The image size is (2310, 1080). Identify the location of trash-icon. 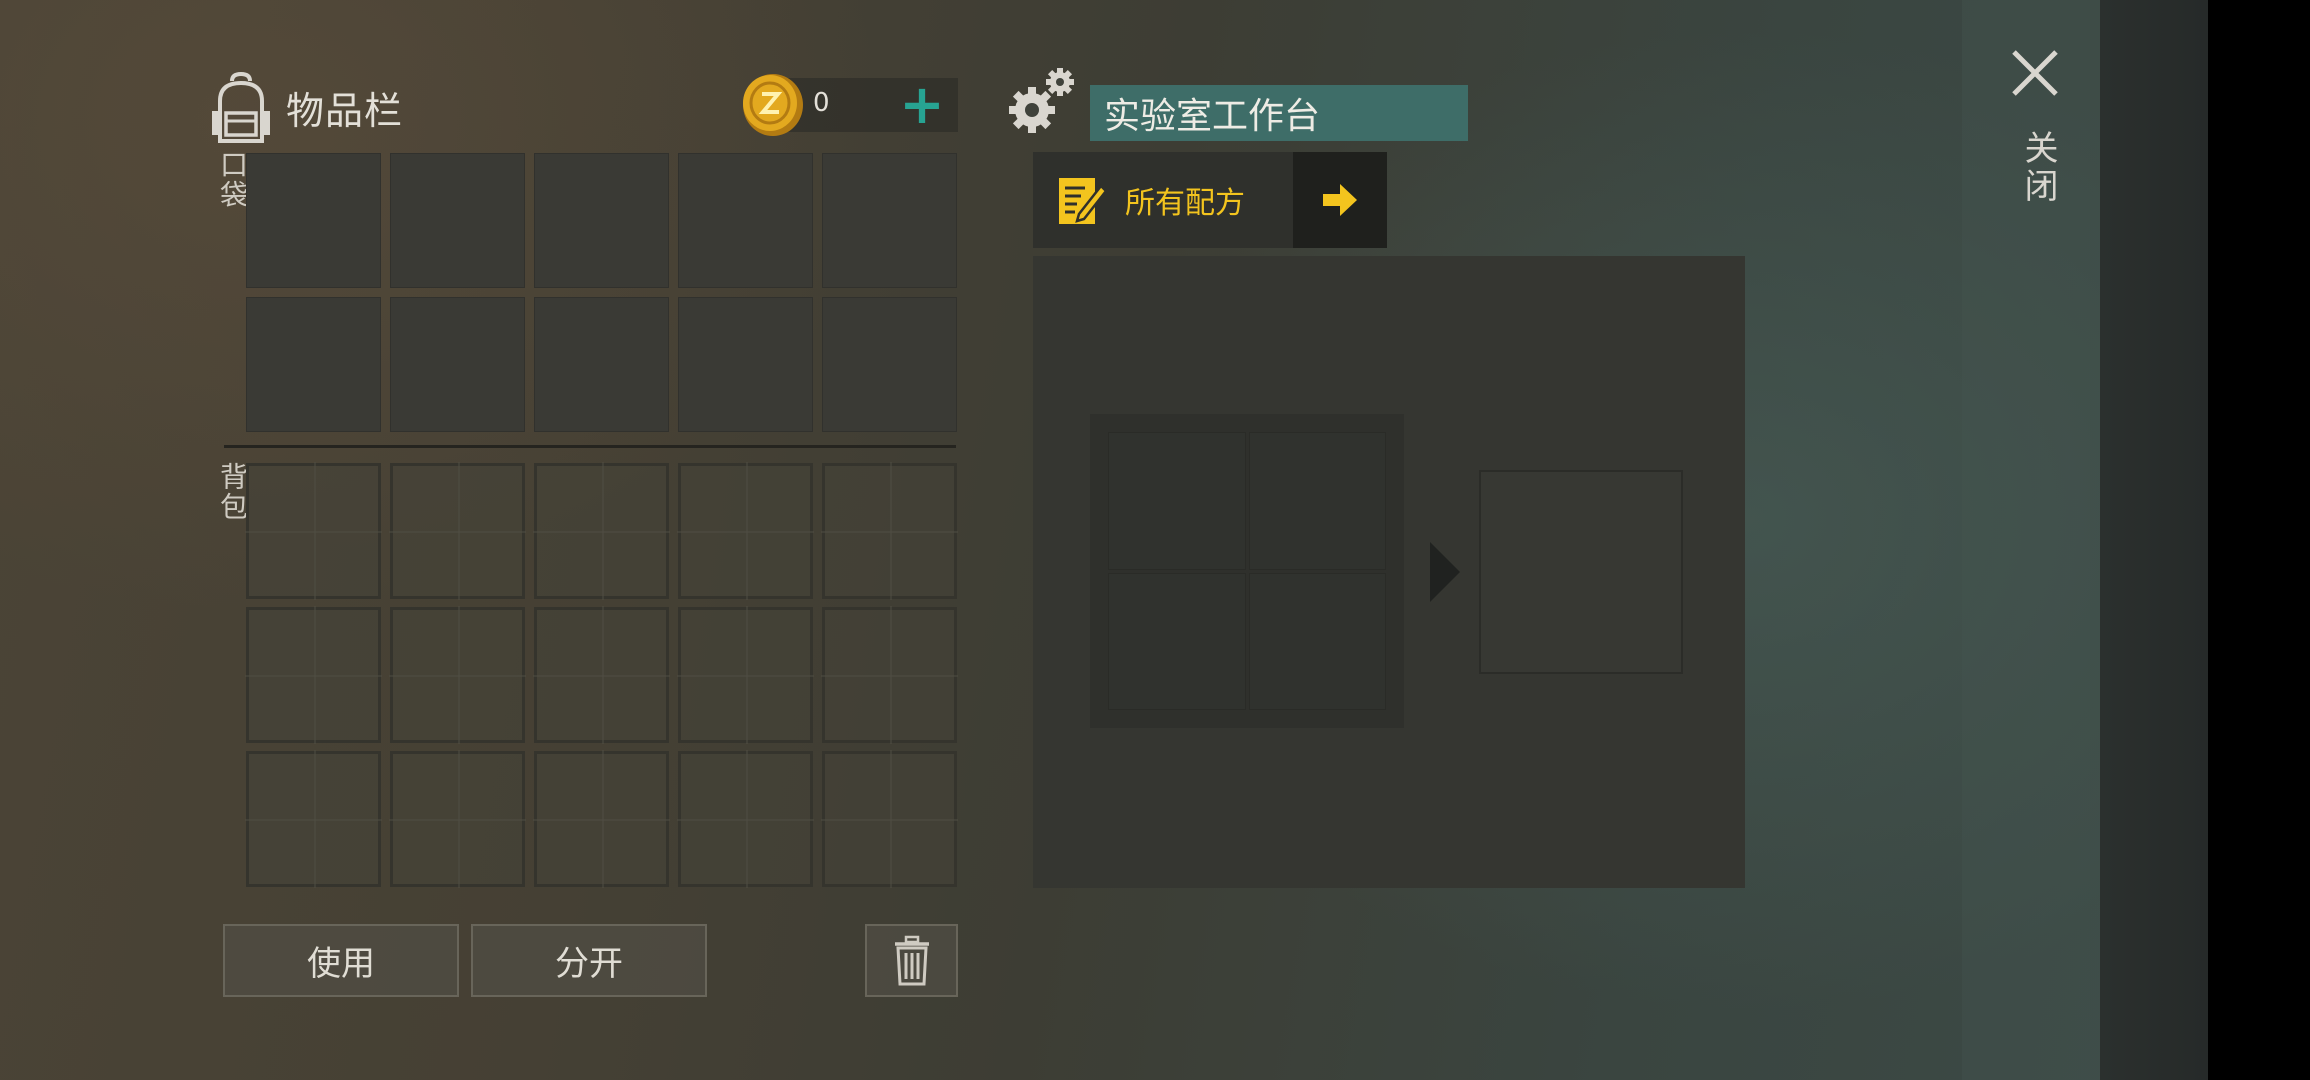
(911, 960).